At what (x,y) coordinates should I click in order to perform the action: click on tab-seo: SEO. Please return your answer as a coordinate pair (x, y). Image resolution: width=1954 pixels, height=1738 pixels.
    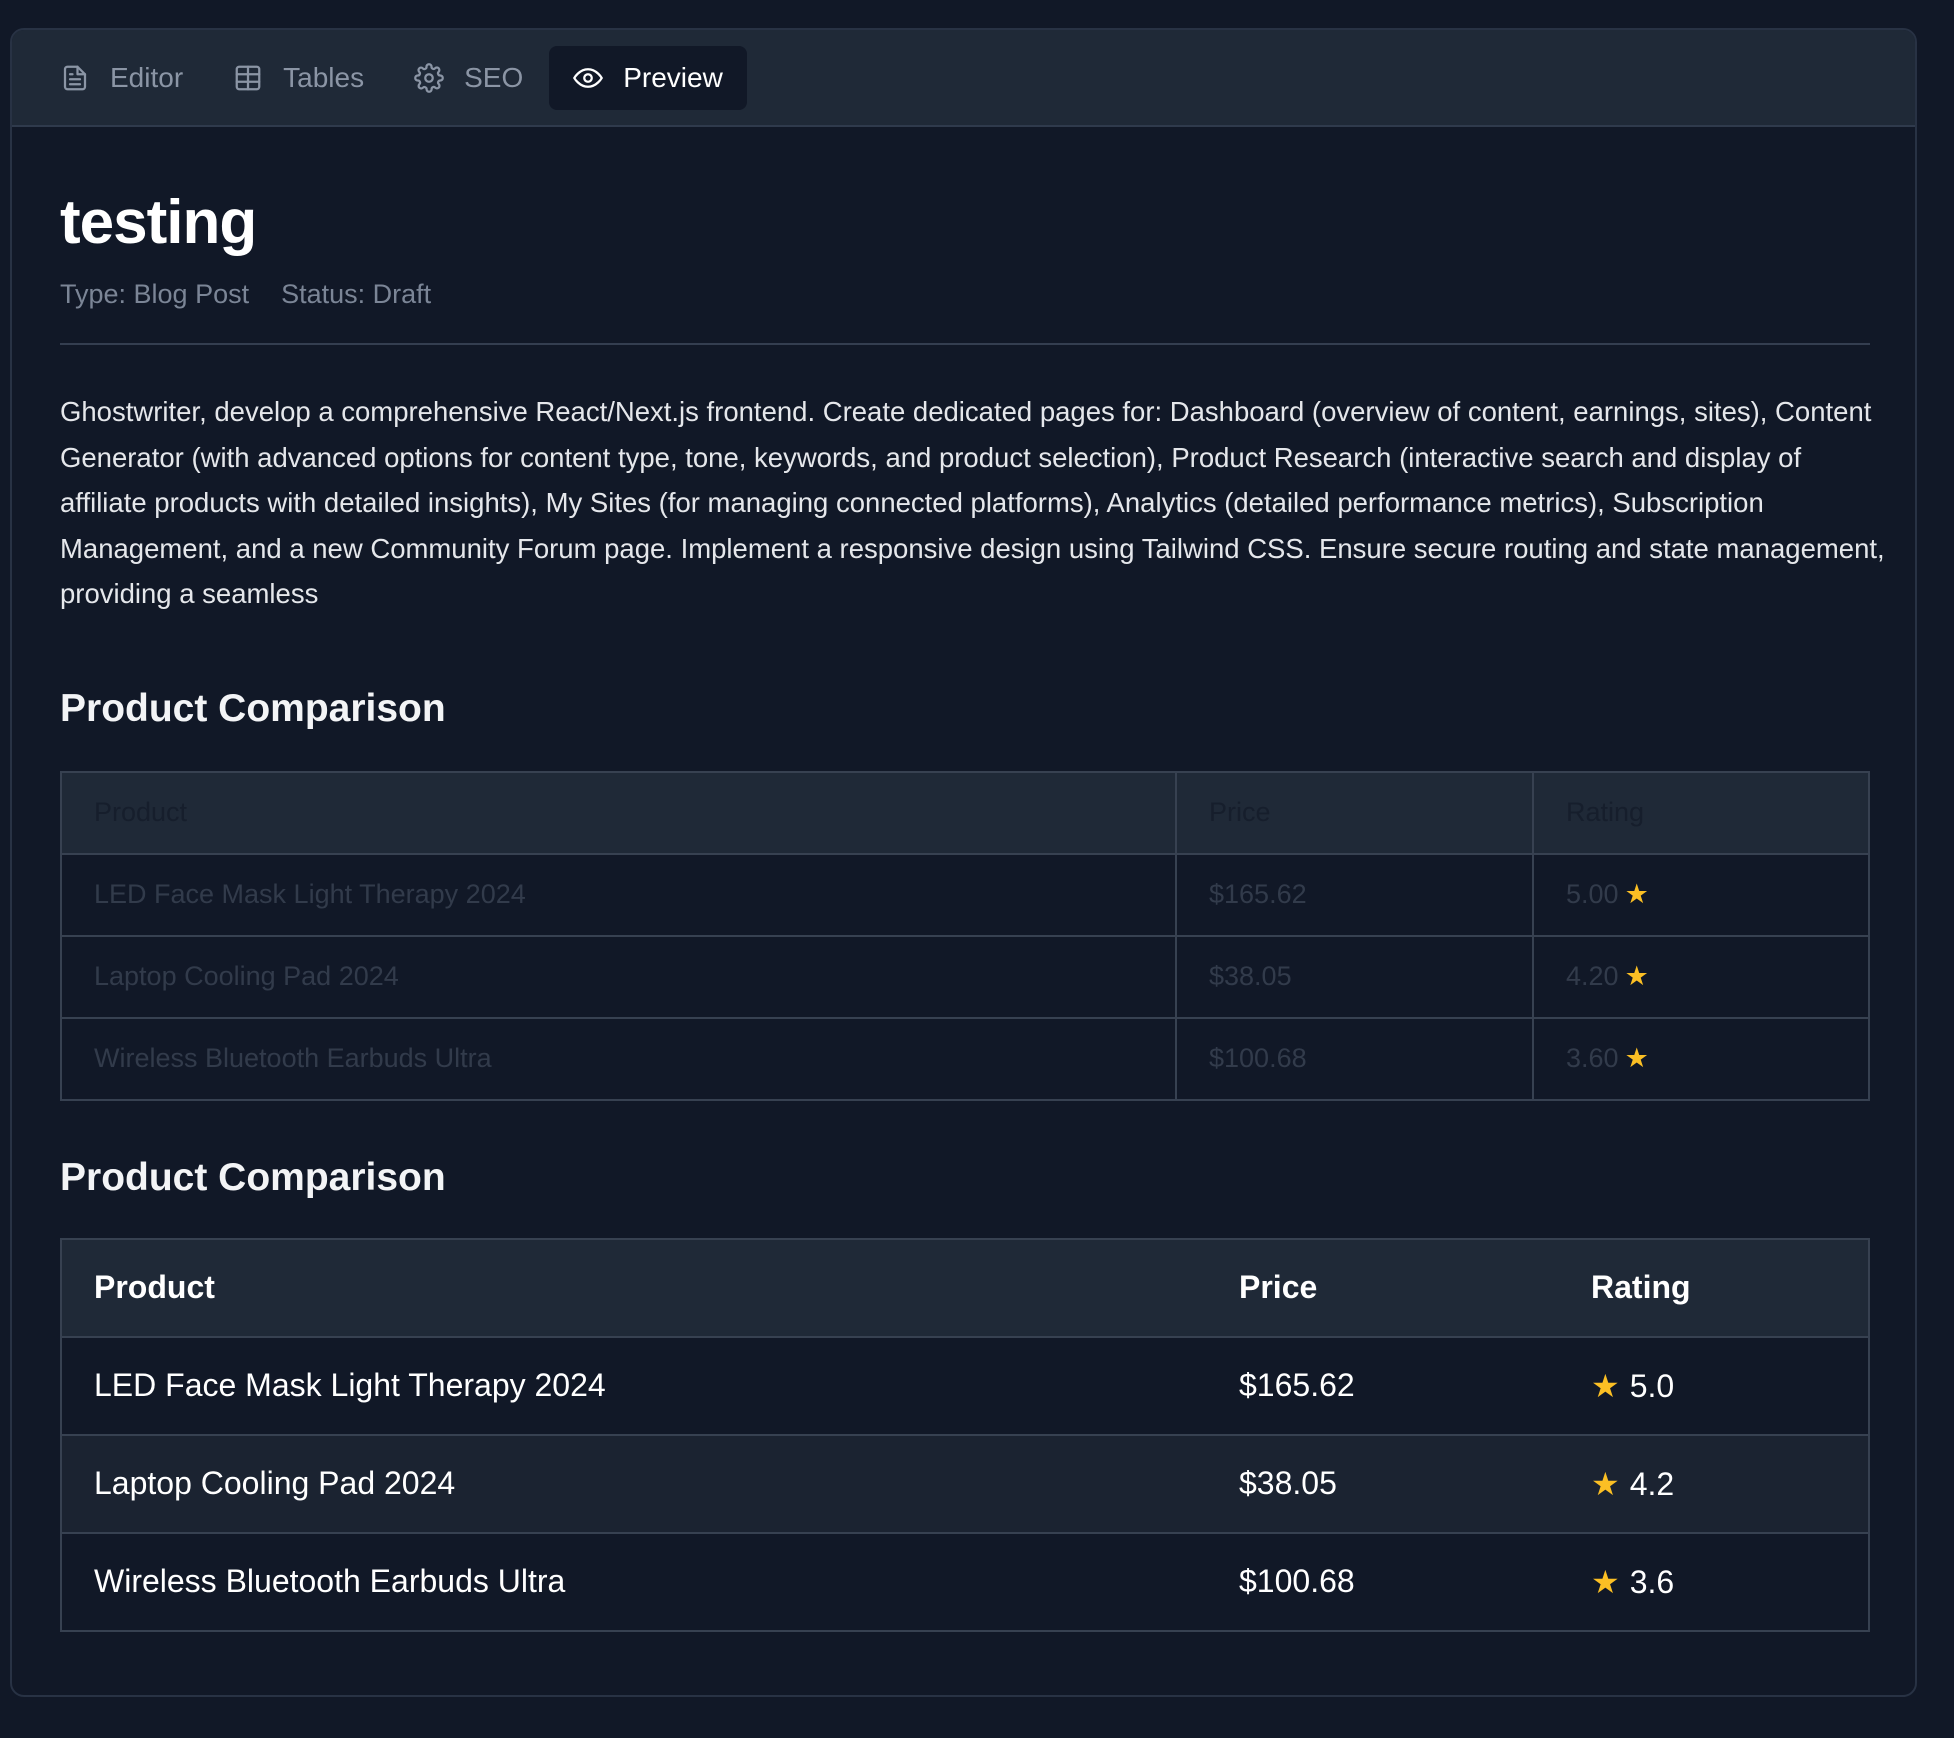
    Looking at the image, I should click on (468, 78).